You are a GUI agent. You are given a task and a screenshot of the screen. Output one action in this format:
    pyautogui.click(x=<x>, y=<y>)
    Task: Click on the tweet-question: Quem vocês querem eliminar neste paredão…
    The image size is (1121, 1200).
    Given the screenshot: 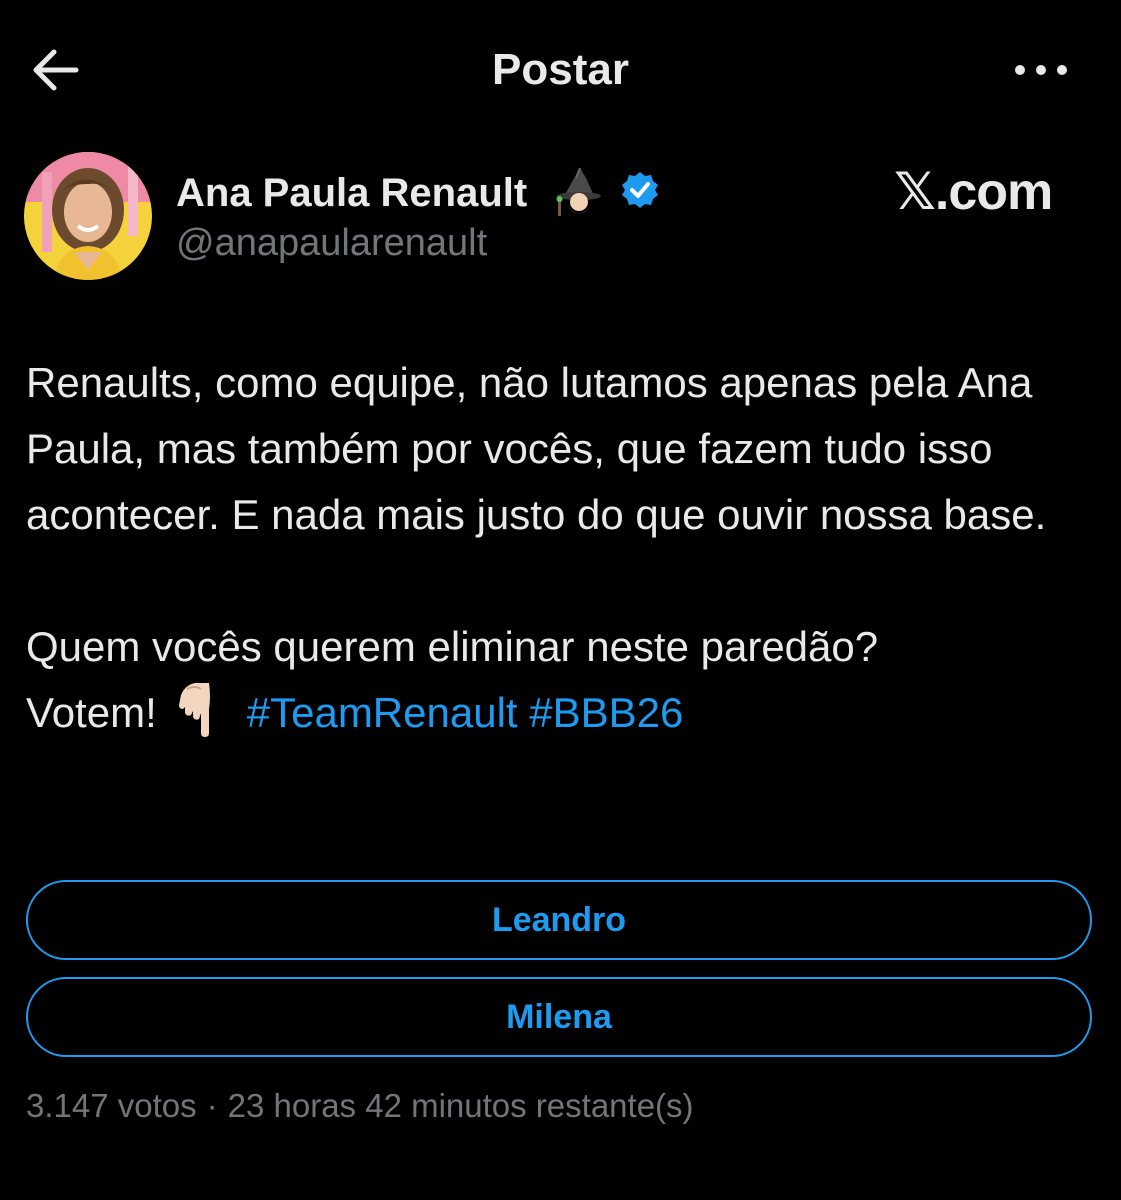 What is the action you would take?
    pyautogui.click(x=452, y=646)
    